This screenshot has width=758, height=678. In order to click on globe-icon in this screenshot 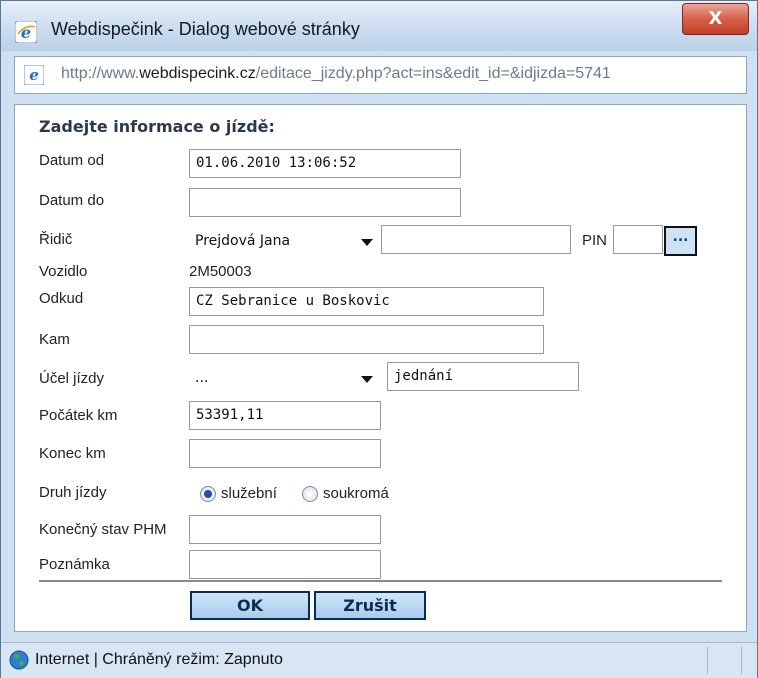, I will do `click(19, 660)`.